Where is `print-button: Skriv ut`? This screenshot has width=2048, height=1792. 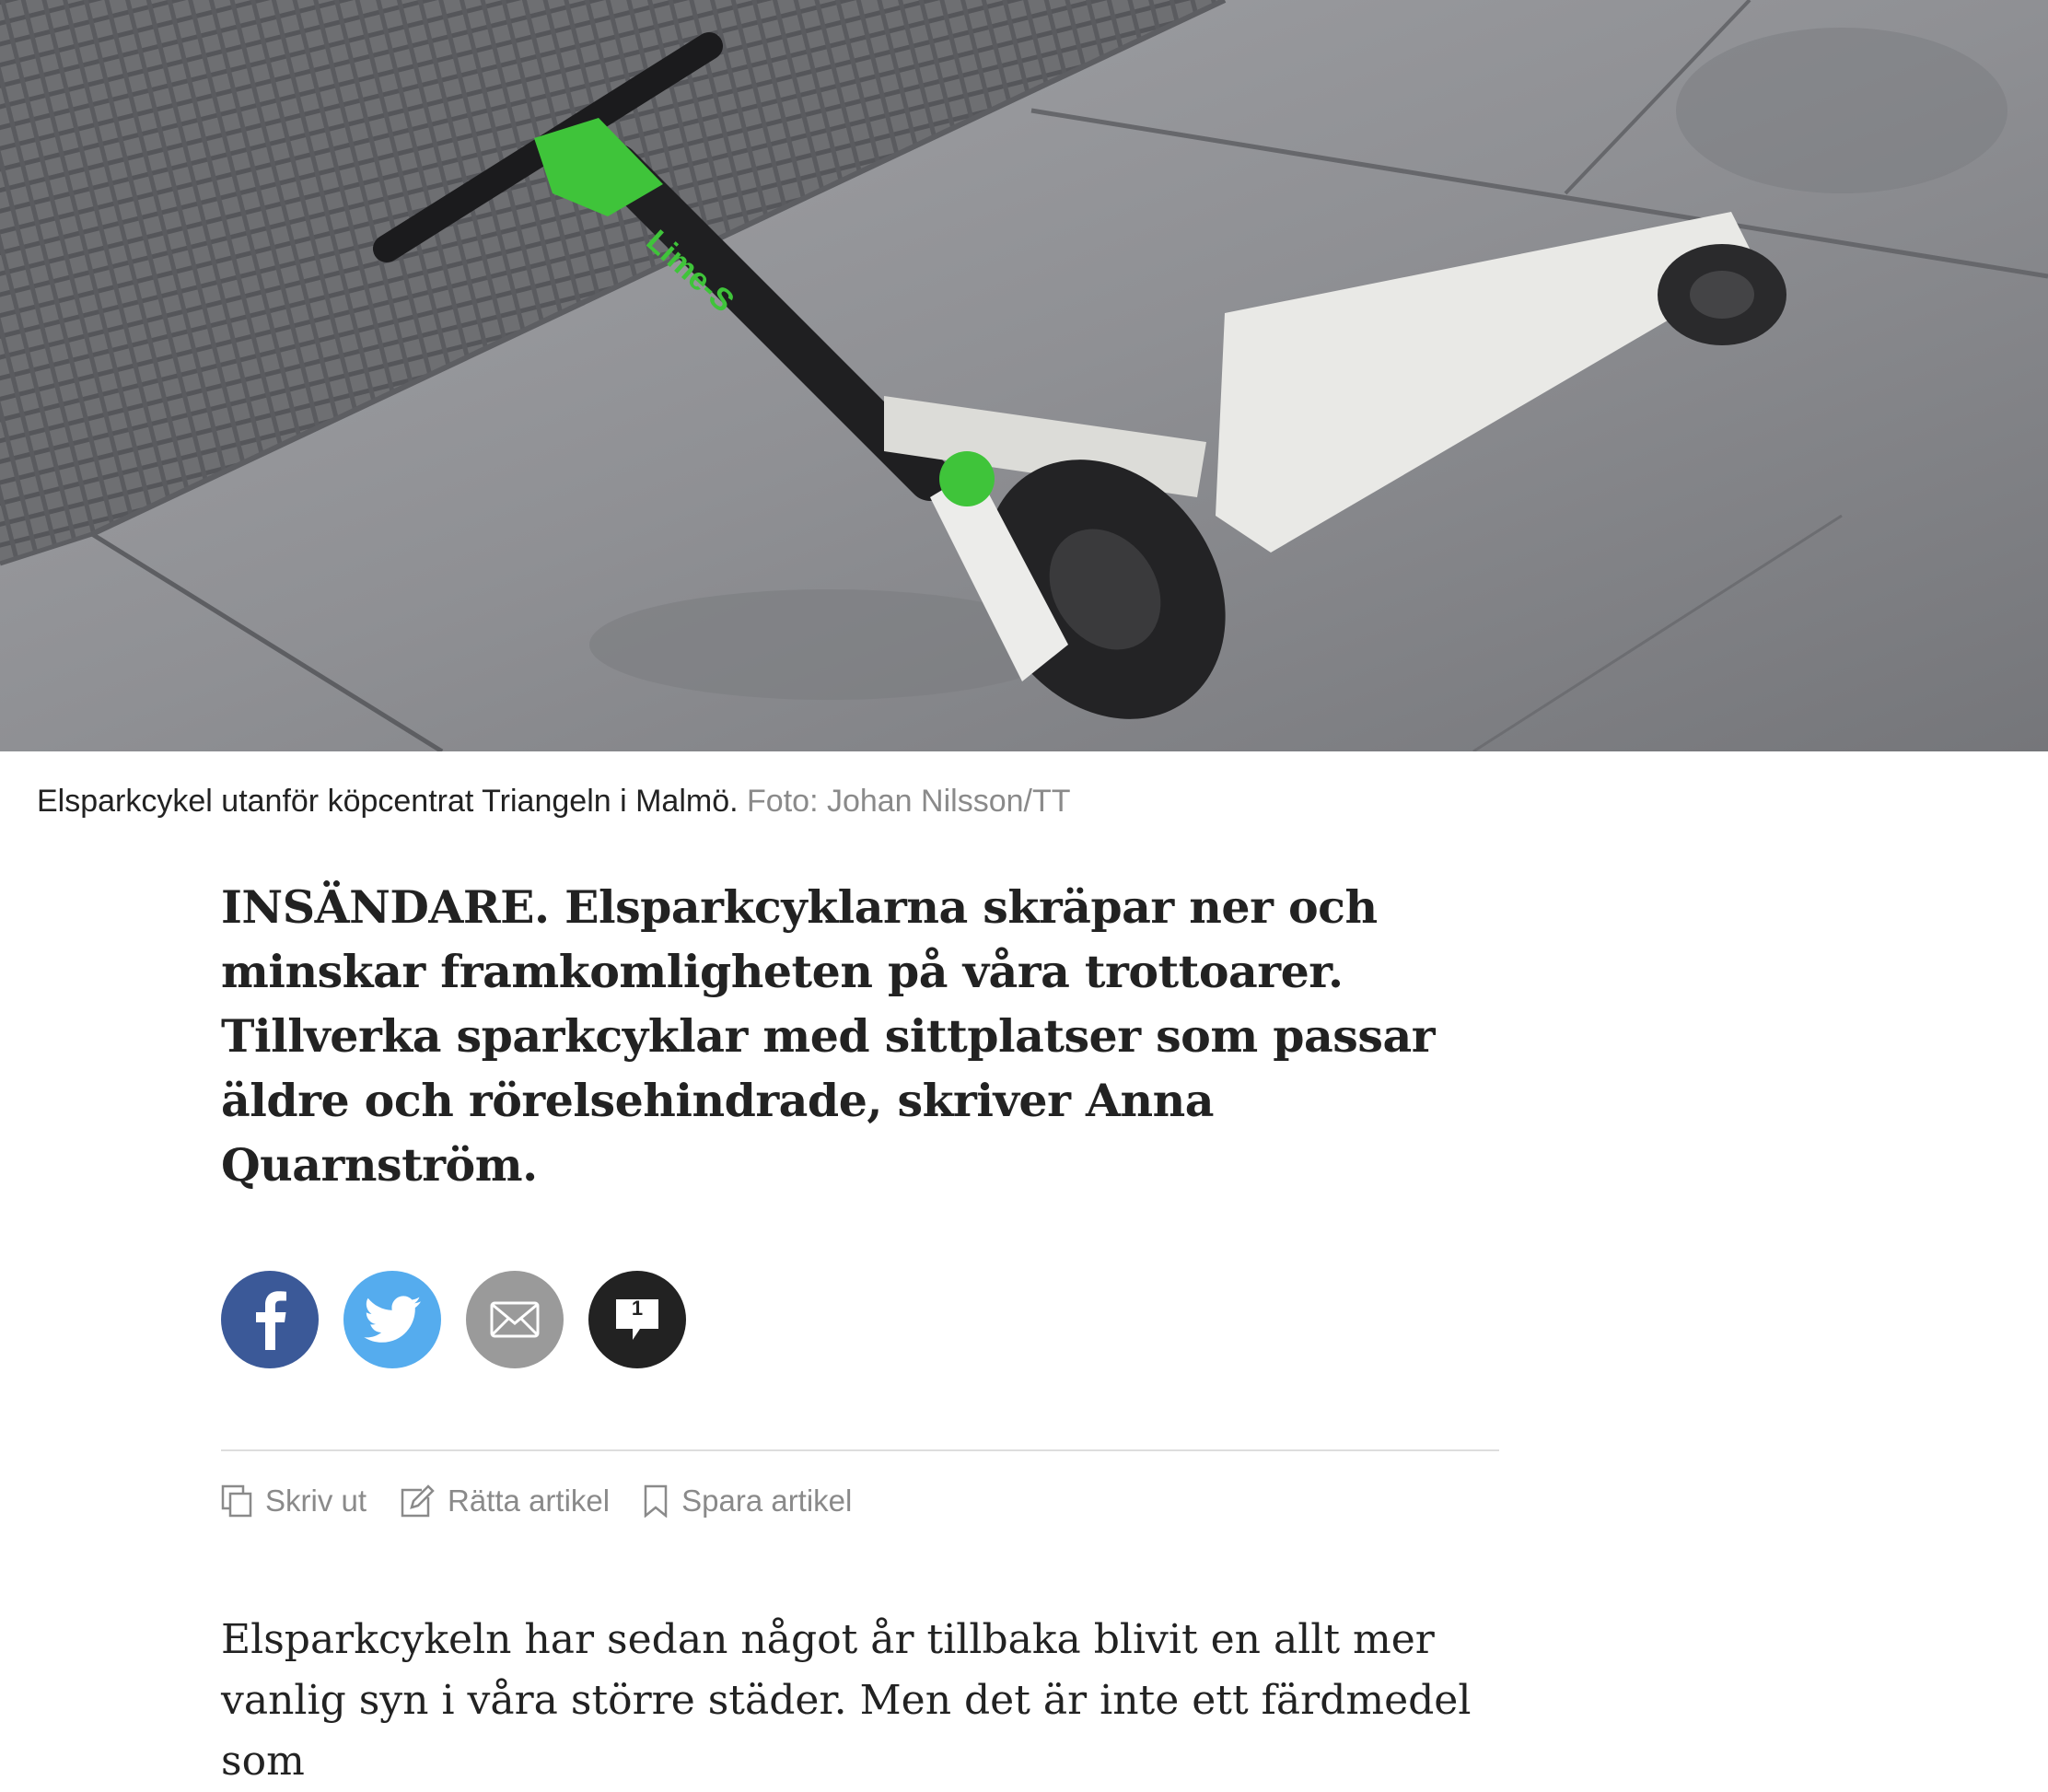 print-button: Skriv ut is located at coordinates (294, 1501).